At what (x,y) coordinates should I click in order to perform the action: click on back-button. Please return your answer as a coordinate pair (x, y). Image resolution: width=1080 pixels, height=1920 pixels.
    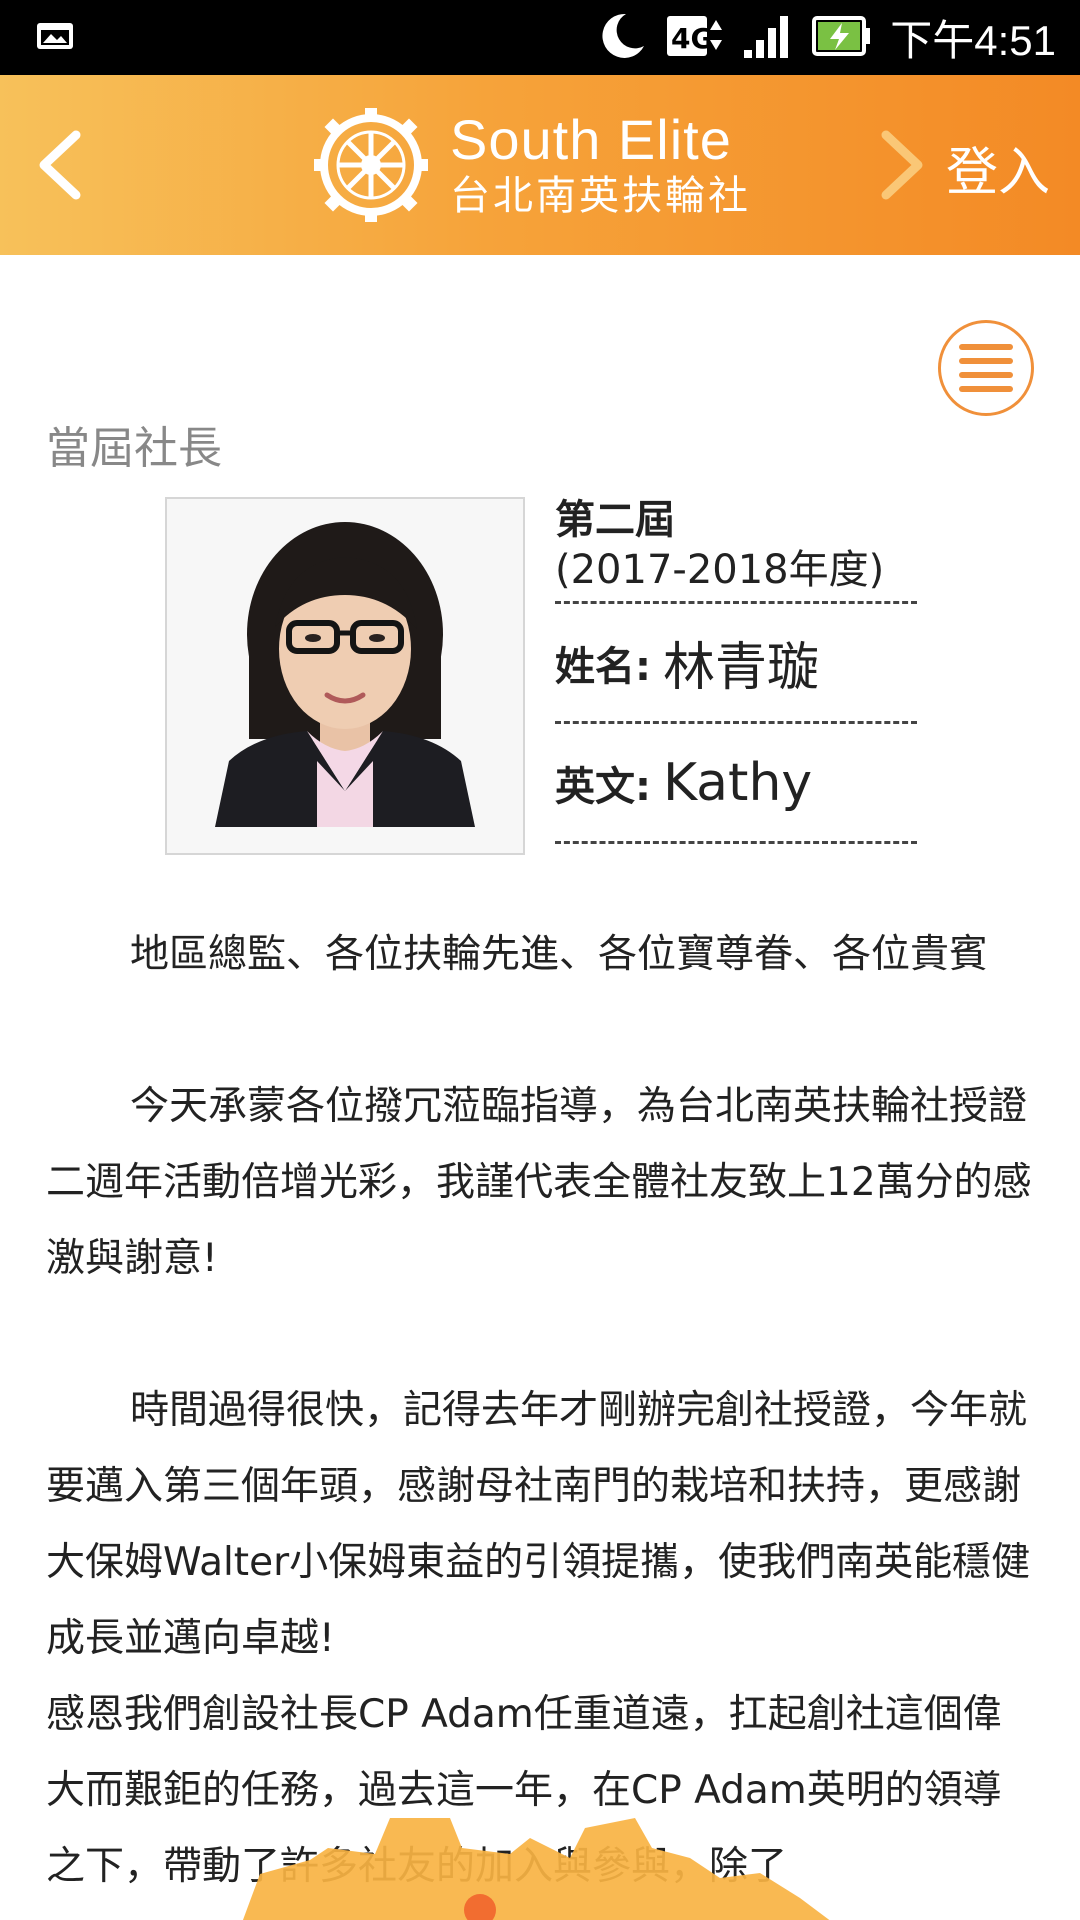
    Looking at the image, I should click on (62, 165).